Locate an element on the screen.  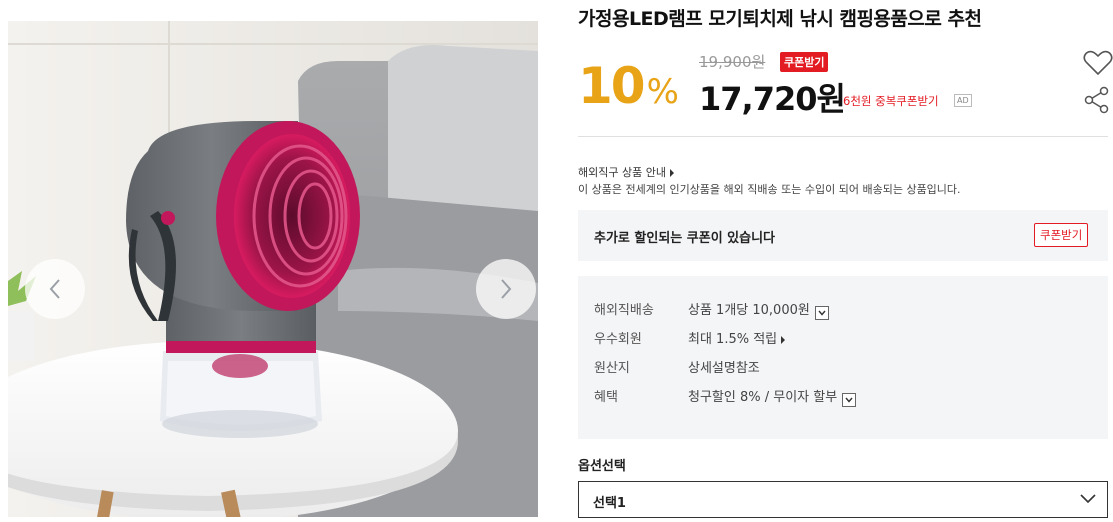
member-points-link: 최대 1.5% 적립 is located at coordinates (737, 337).